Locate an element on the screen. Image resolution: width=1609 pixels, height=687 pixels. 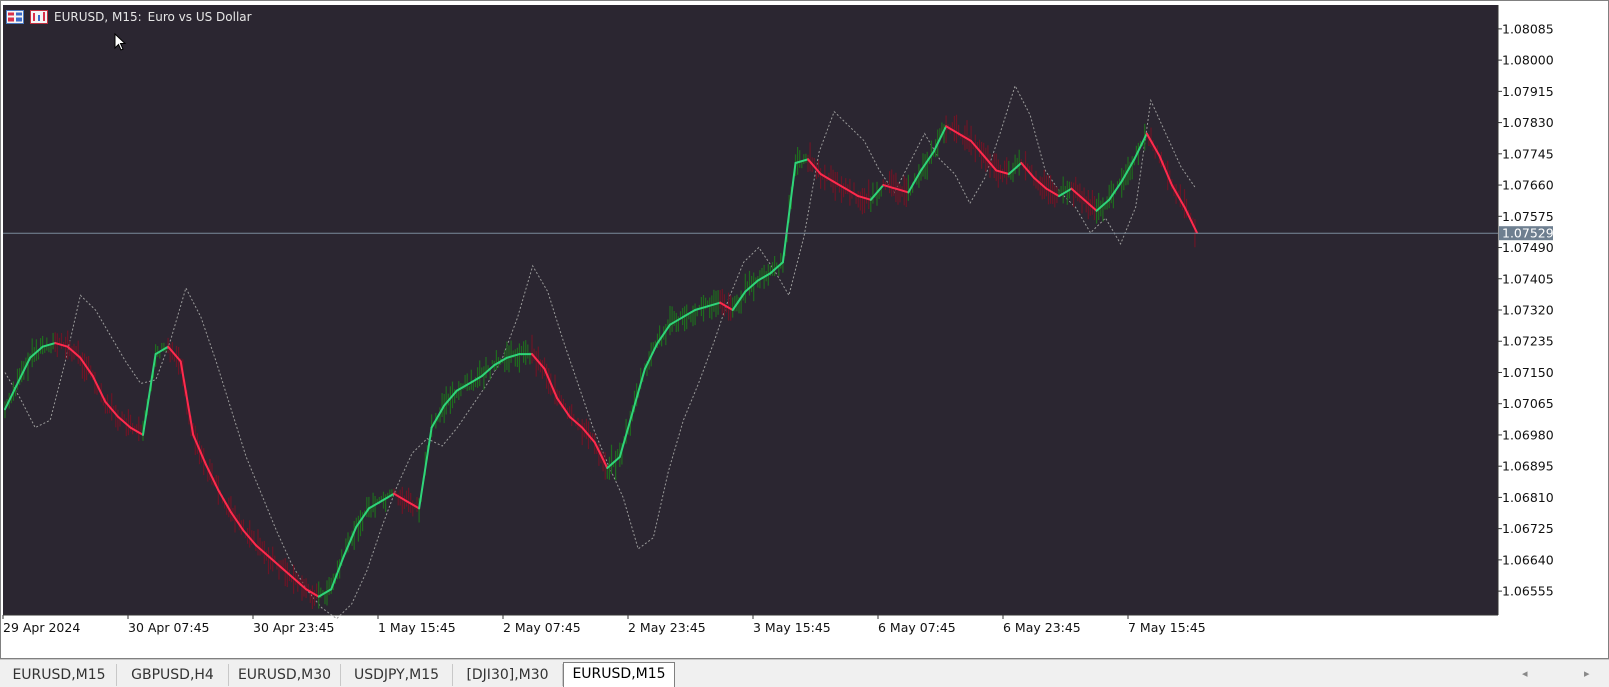
chart-tab: USDJPY,M15 is located at coordinates (397, 675).